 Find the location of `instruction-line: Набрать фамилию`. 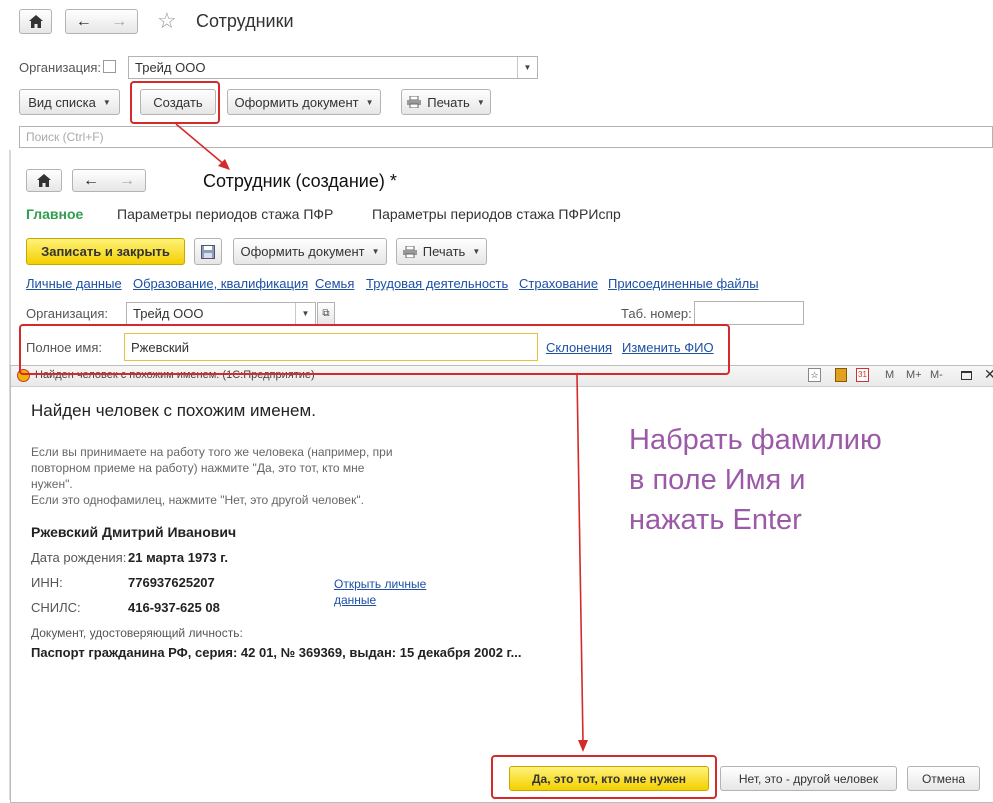

instruction-line: Набрать фамилию is located at coordinates (755, 440).